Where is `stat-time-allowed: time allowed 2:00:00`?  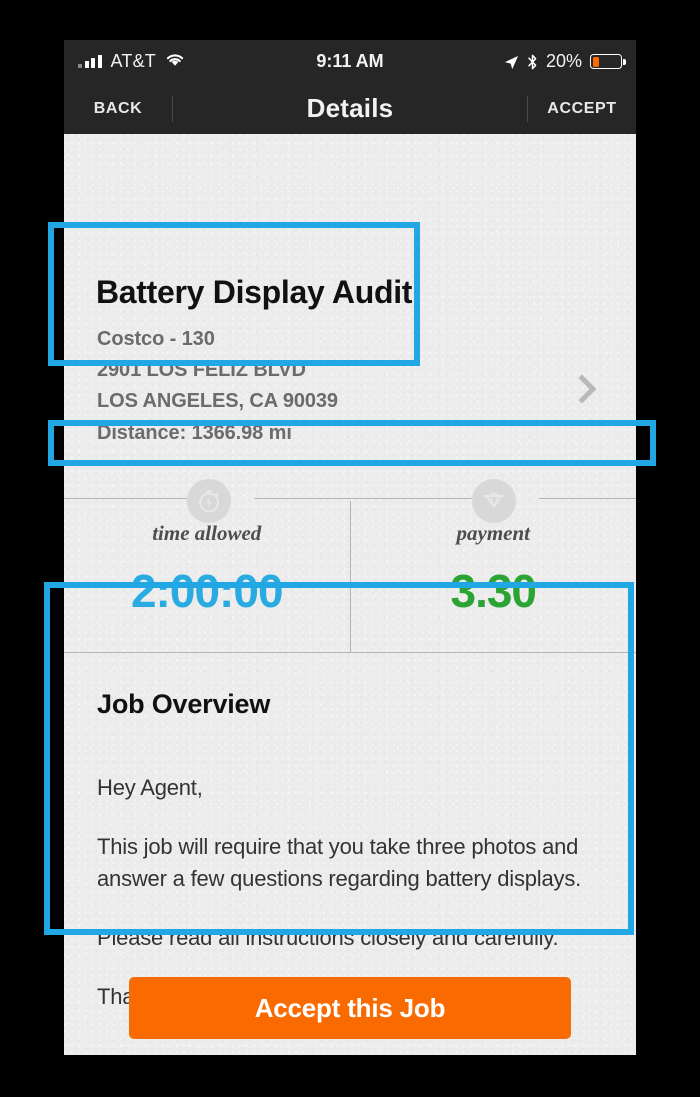
stat-time-allowed: time allowed 2:00:00 is located at coordinates (207, 576).